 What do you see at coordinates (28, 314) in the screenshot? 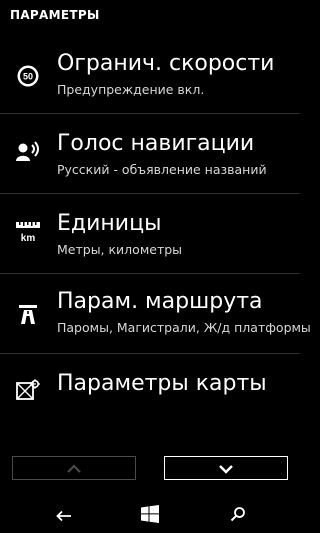
I see `route-icon` at bounding box center [28, 314].